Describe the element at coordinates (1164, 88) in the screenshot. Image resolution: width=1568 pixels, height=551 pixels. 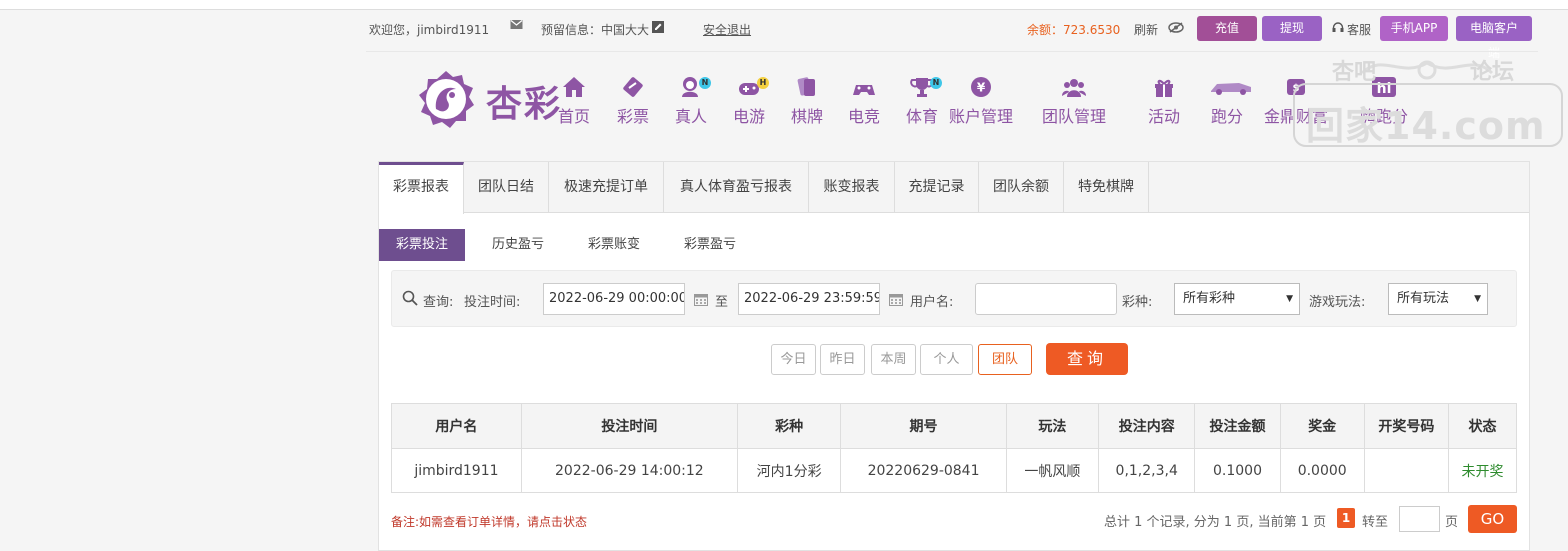
I see `gift-icon` at that location.